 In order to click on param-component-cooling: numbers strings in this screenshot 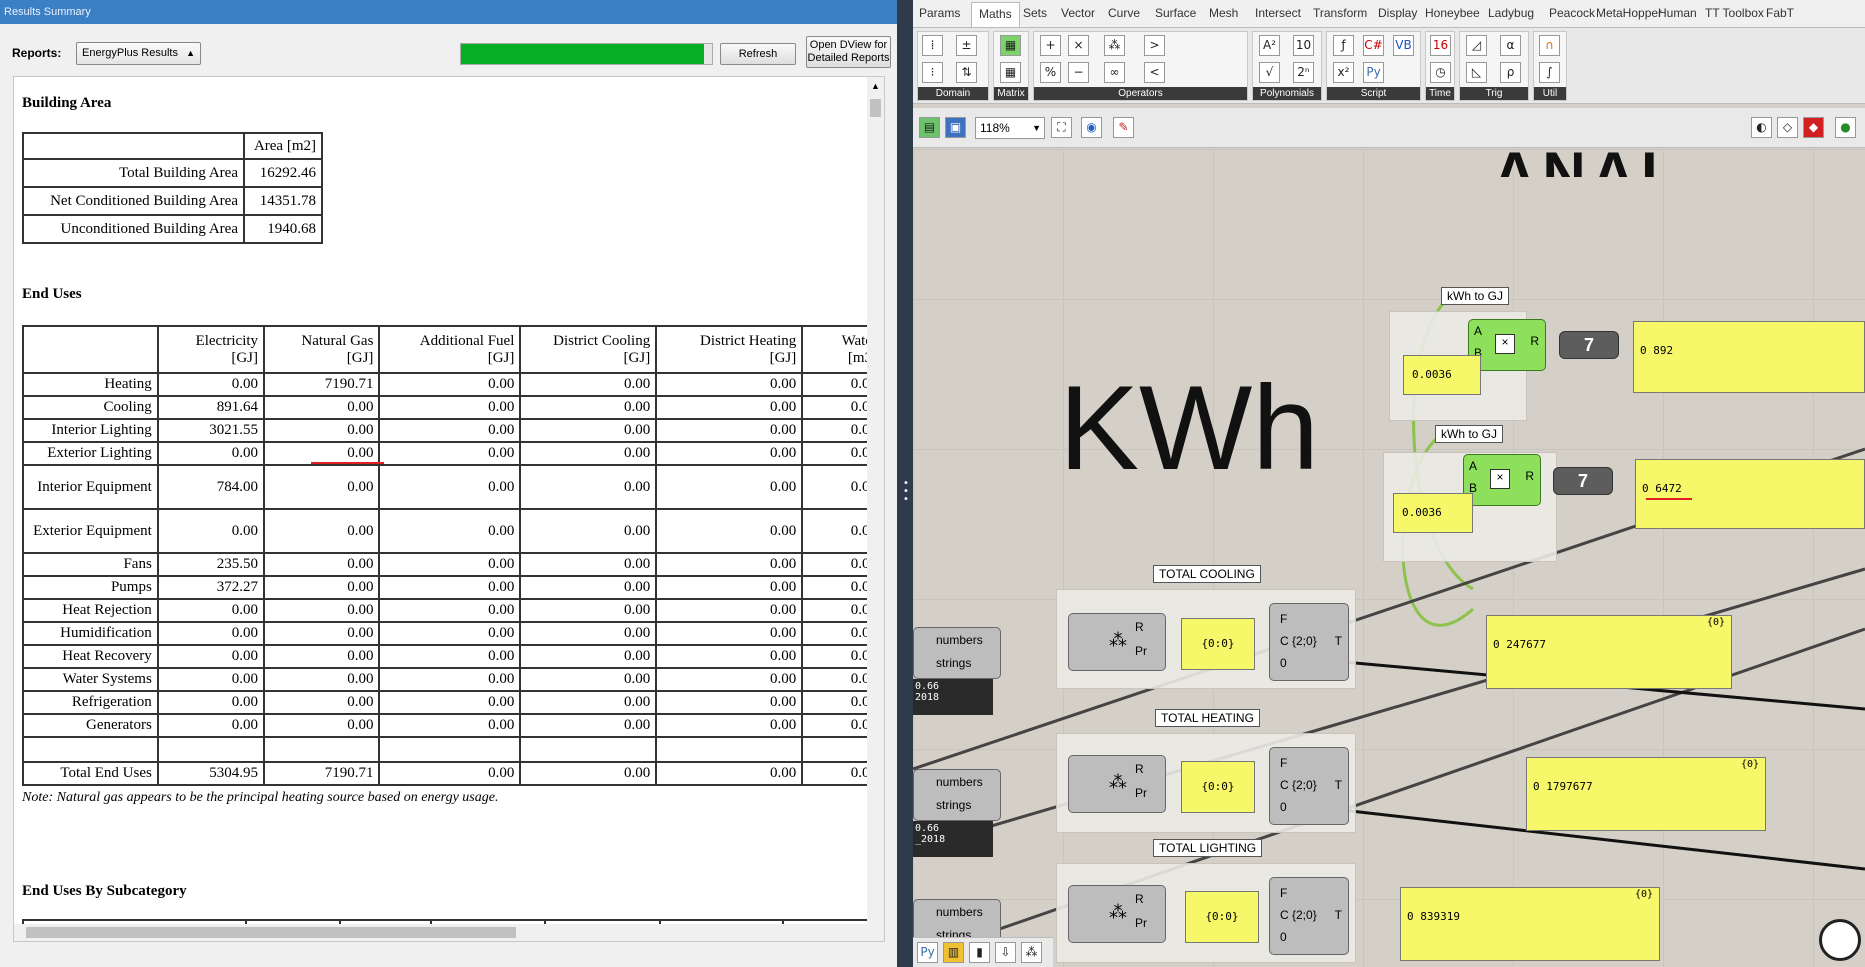, I will do `click(957, 653)`.